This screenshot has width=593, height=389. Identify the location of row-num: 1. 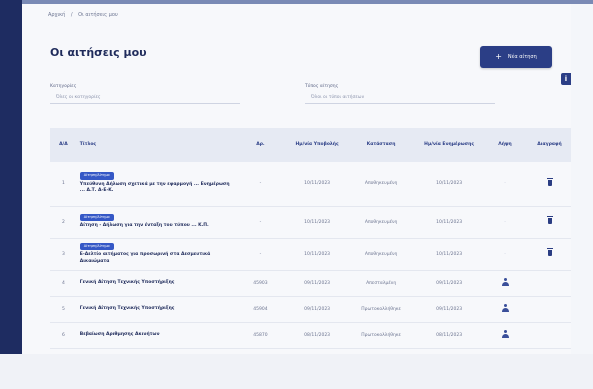
(63, 184).